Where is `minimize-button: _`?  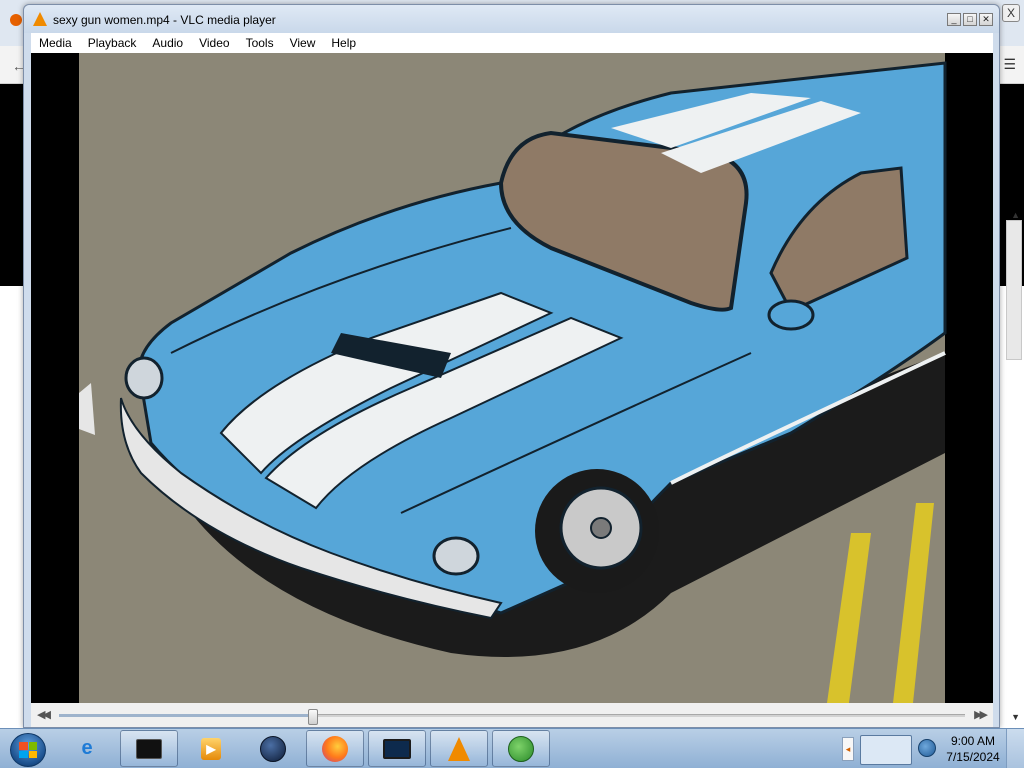
minimize-button: _ is located at coordinates (954, 19).